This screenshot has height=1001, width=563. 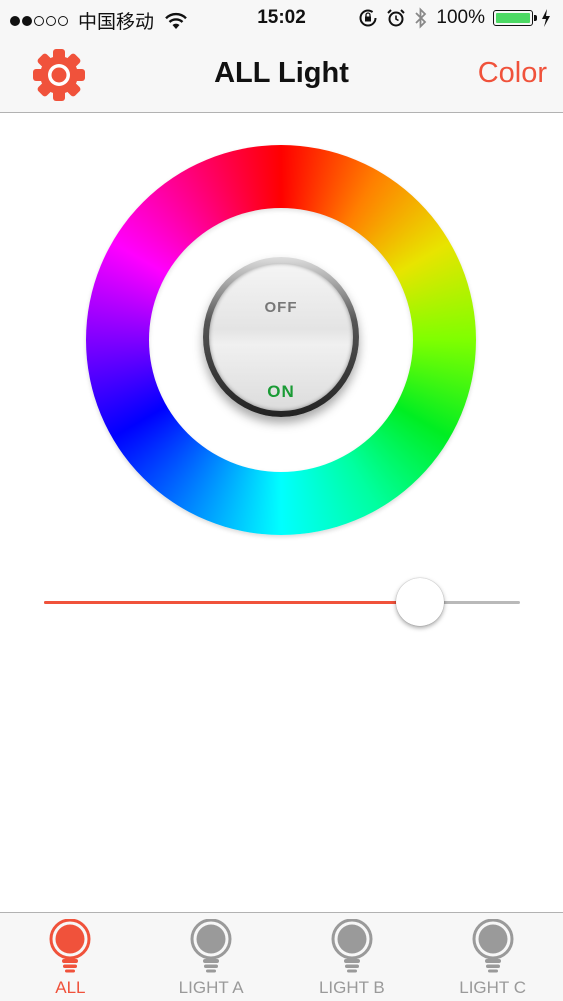 I want to click on tab-label: ALL, so click(x=70, y=987).